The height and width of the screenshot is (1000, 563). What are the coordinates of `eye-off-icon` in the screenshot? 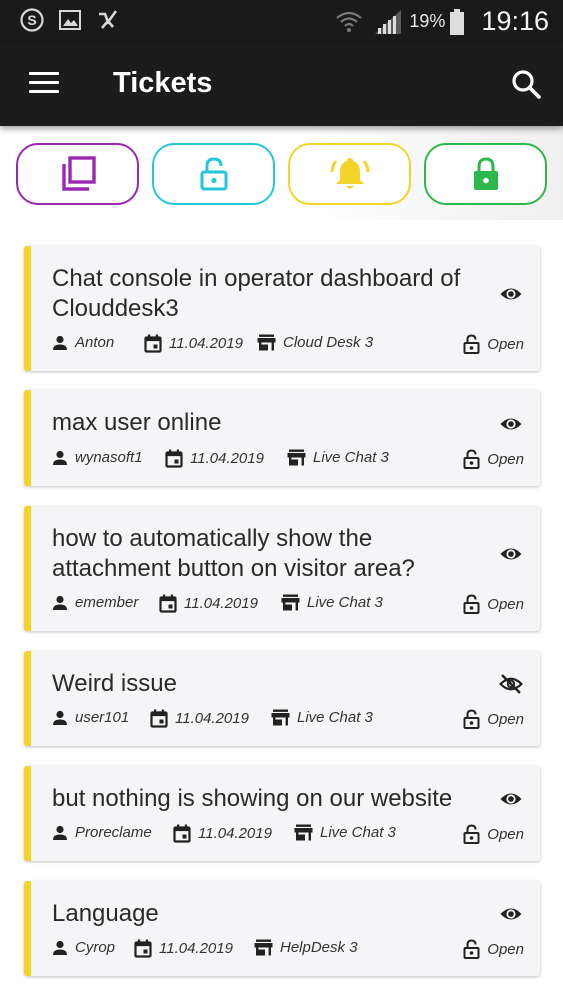 It's located at (511, 684).